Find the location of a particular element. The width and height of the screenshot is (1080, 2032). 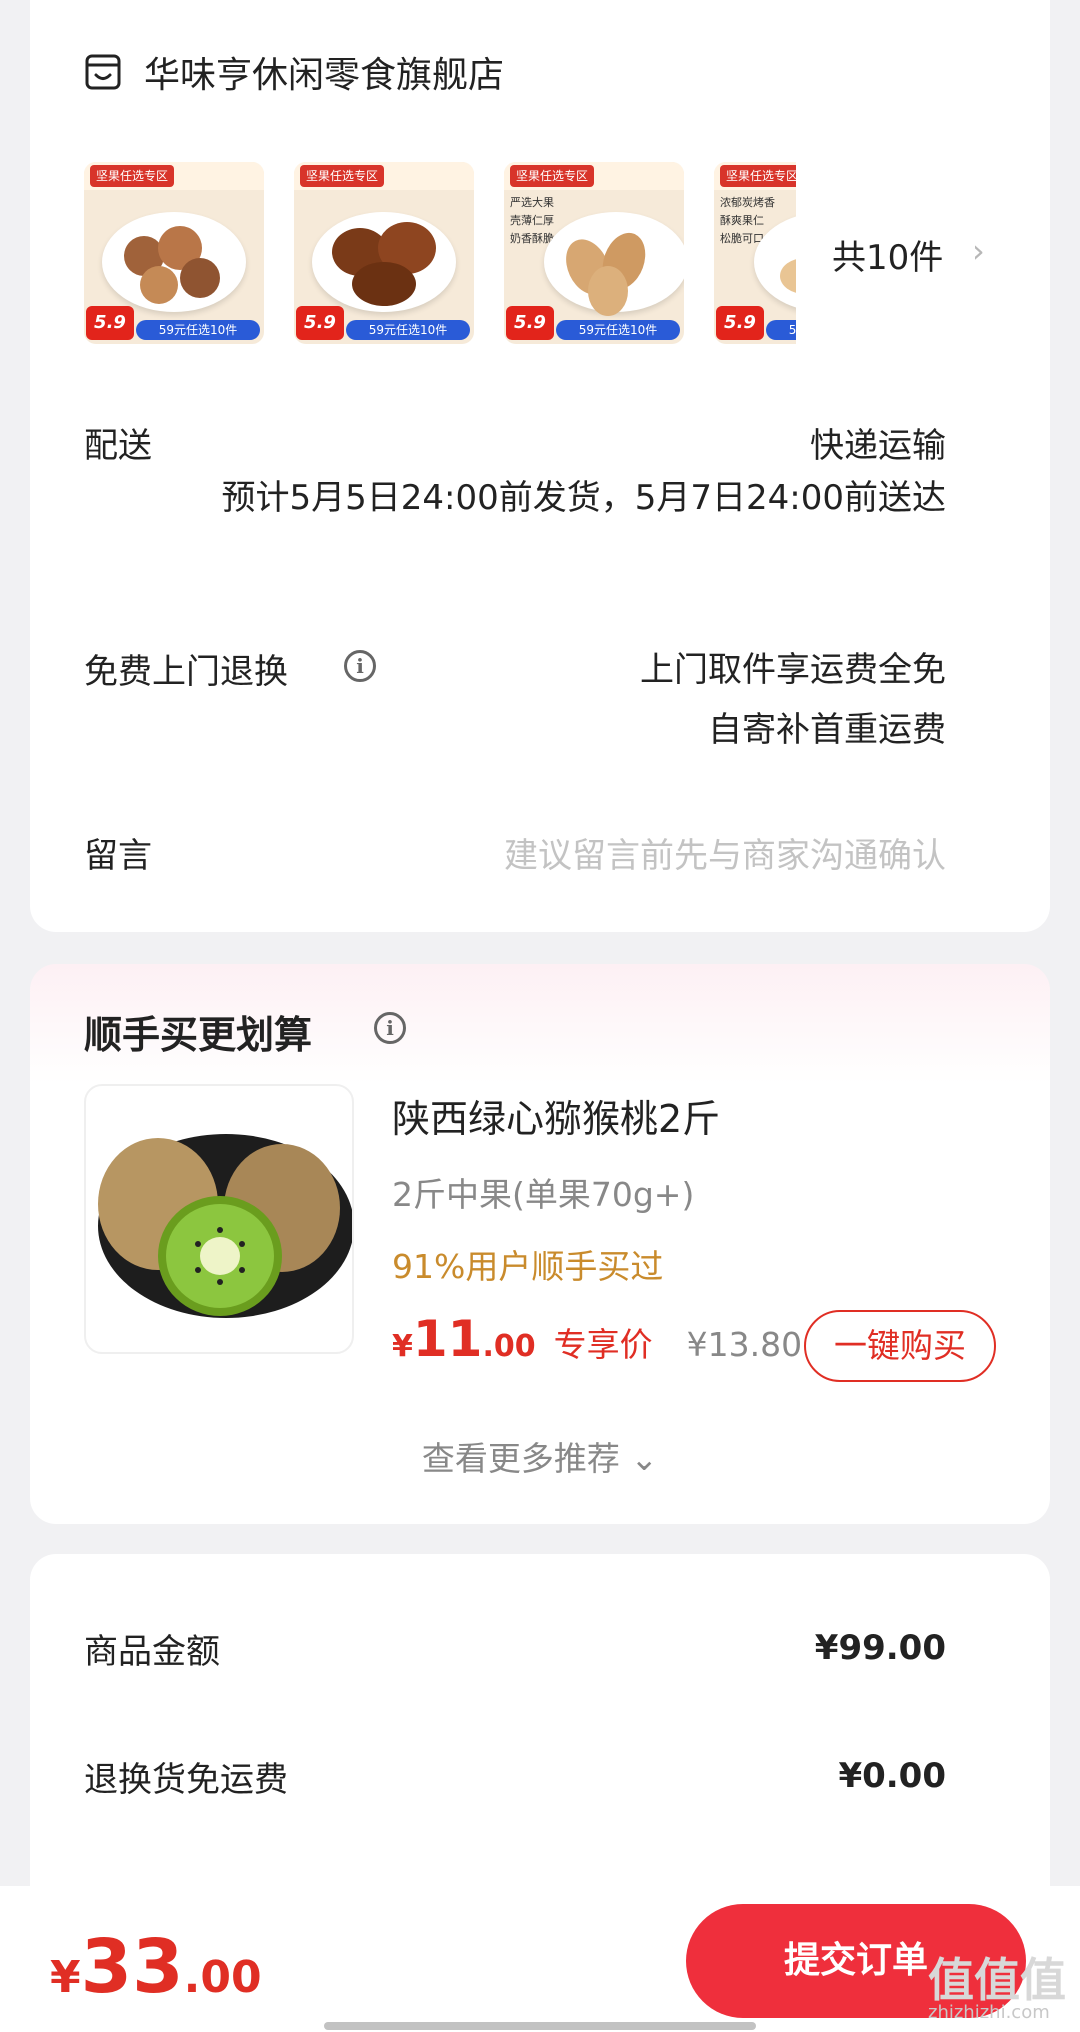

price-tag: 专享价 is located at coordinates (603, 1344).